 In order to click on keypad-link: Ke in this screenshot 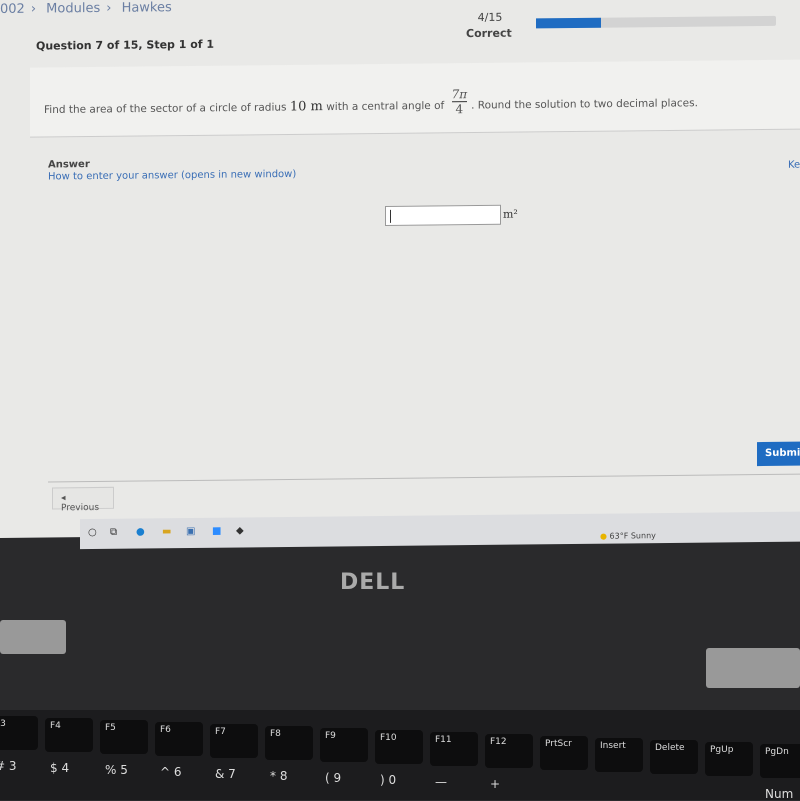, I will do `click(794, 165)`.